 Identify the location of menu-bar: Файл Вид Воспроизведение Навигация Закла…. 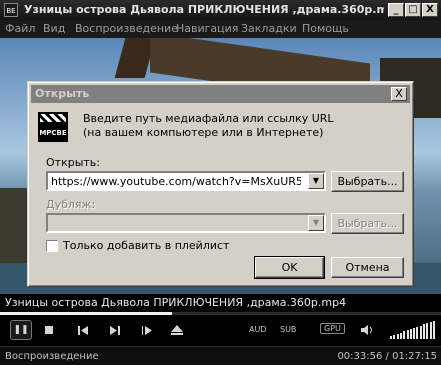
(220, 29).